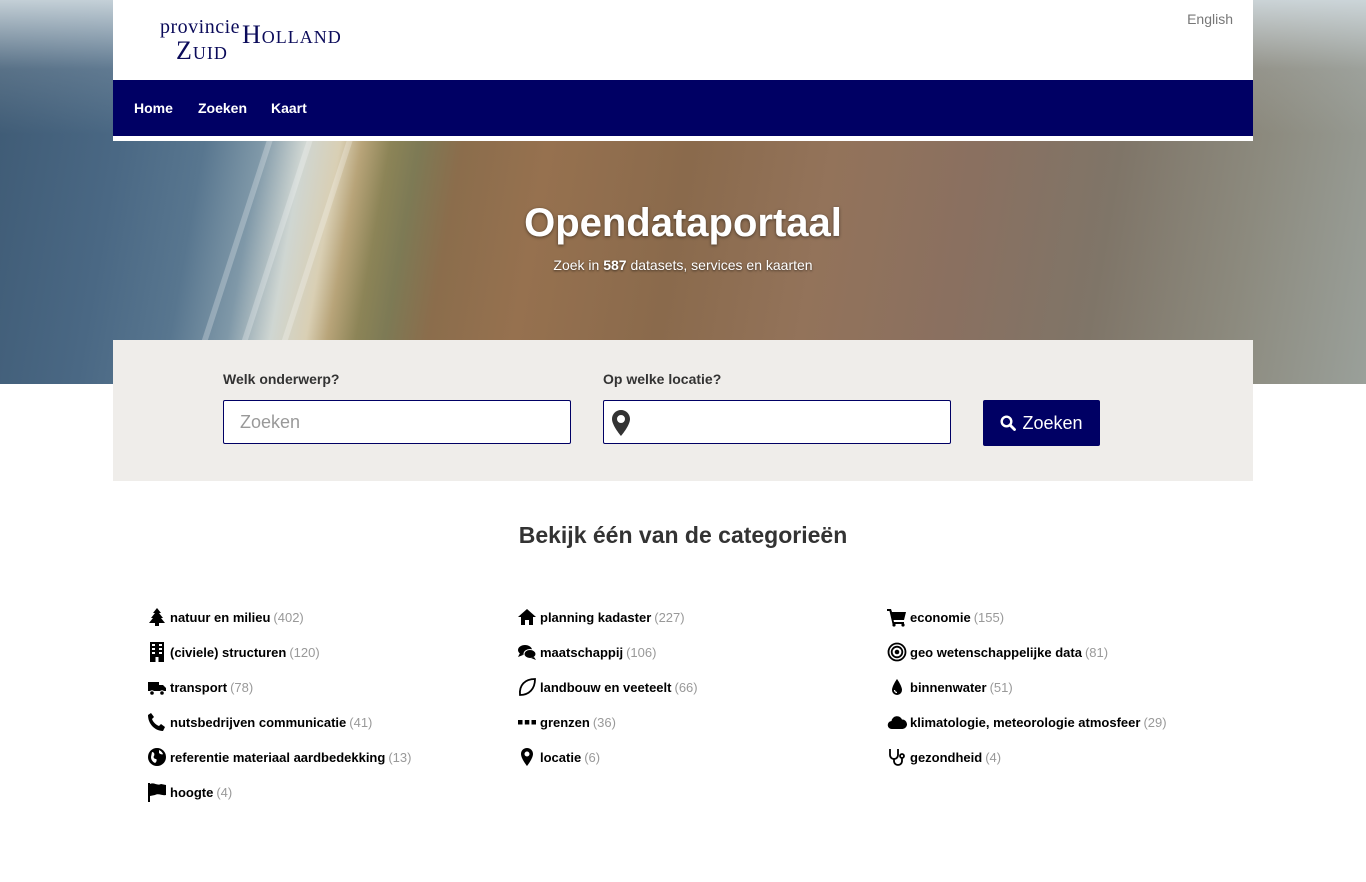 Image resolution: width=1366 pixels, height=882 pixels. I want to click on logo-text-holland: Holland, so click(292, 34).